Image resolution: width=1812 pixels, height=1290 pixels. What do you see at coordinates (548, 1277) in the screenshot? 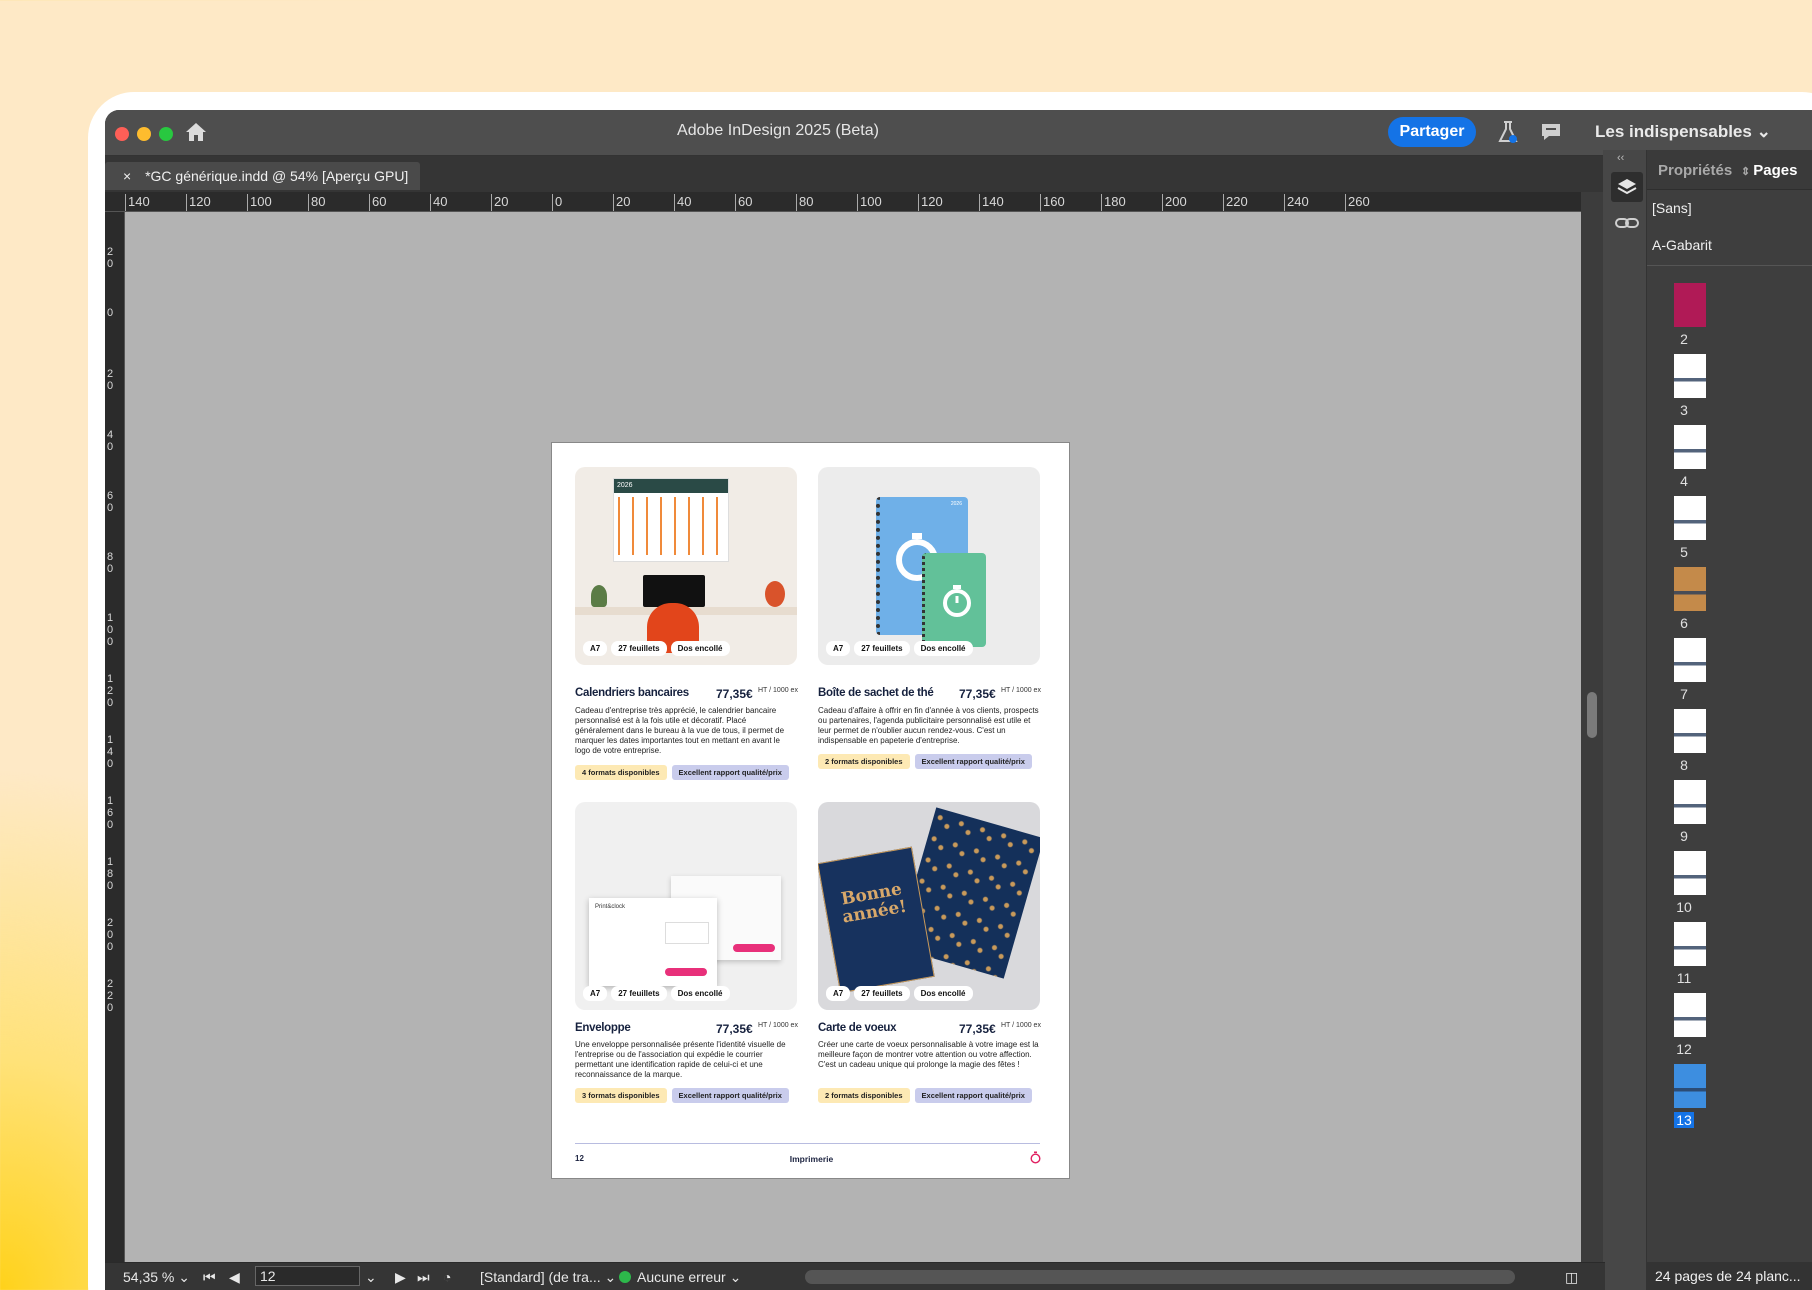
I see `preflight-profile: [Standard] (de tra... ⌄` at bounding box center [548, 1277].